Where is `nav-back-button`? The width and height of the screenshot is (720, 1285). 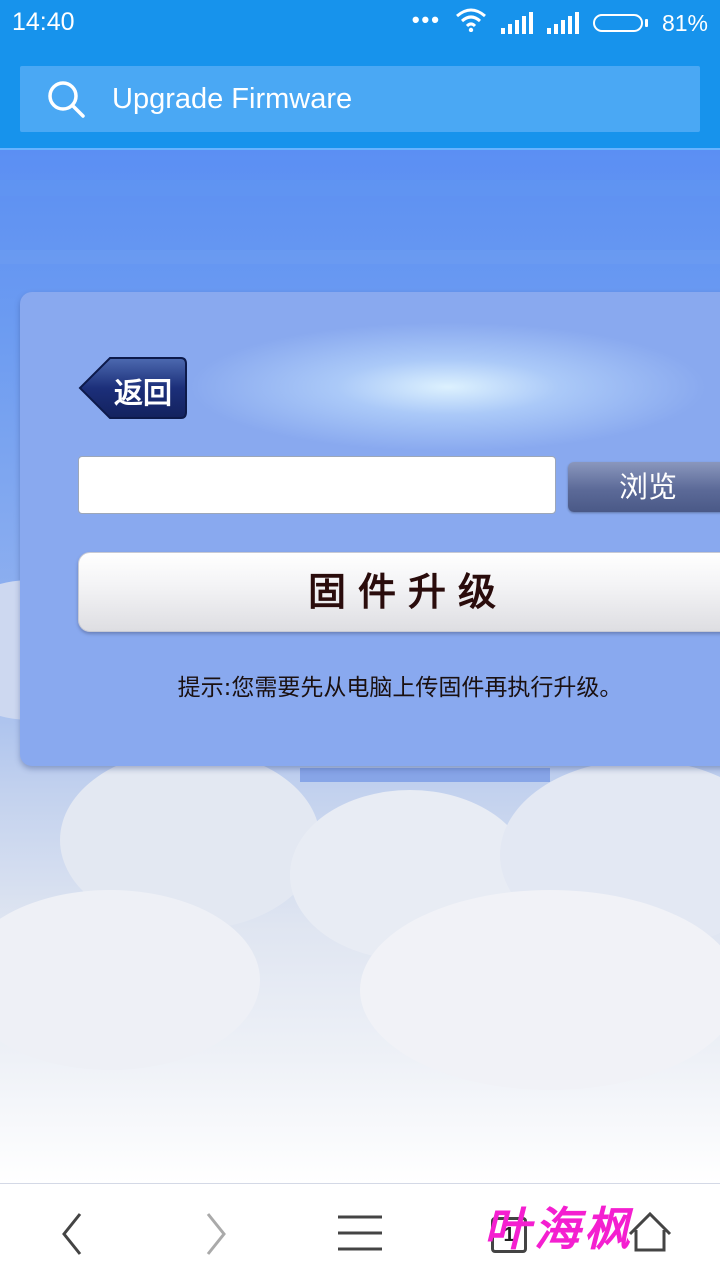 nav-back-button is located at coordinates (72, 1232).